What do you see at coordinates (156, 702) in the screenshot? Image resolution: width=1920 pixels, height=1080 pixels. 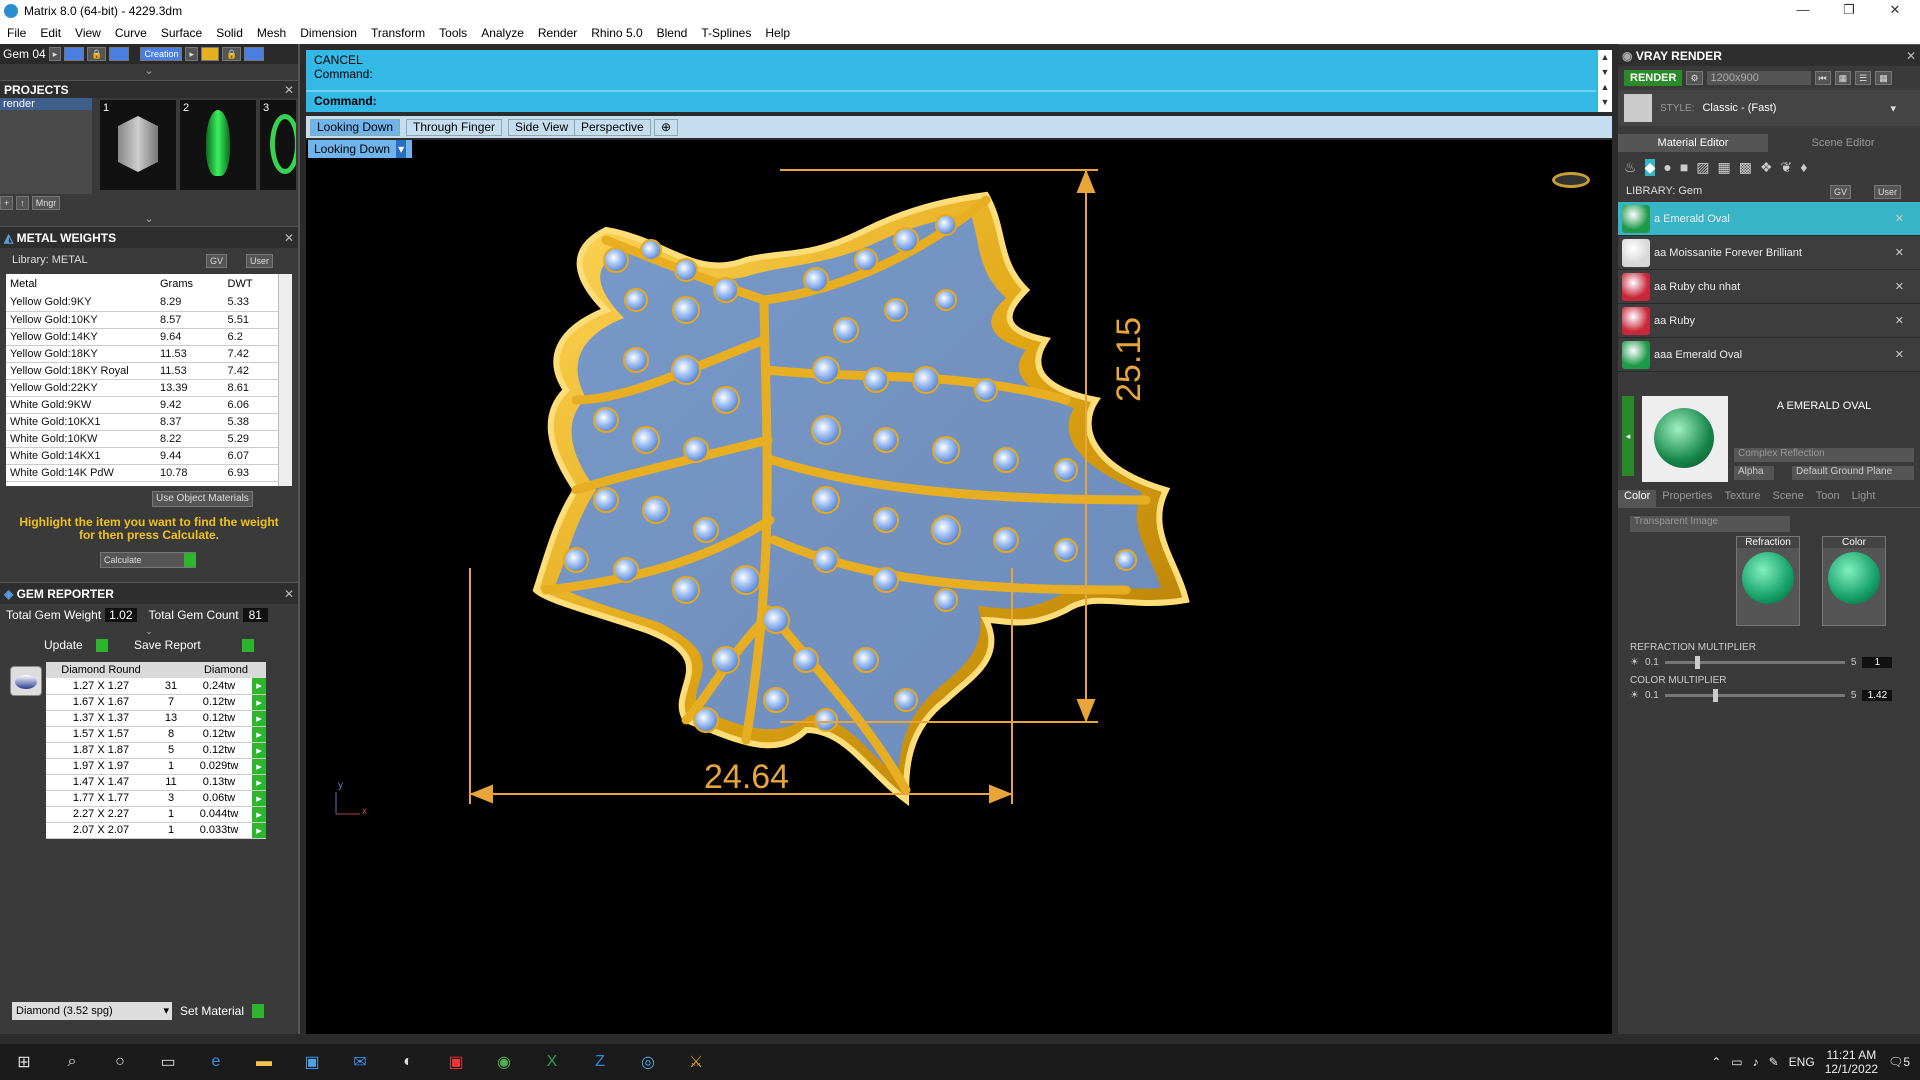 I see `gem-row: 1.67 X 1.67 7 0.12tw ▸` at bounding box center [156, 702].